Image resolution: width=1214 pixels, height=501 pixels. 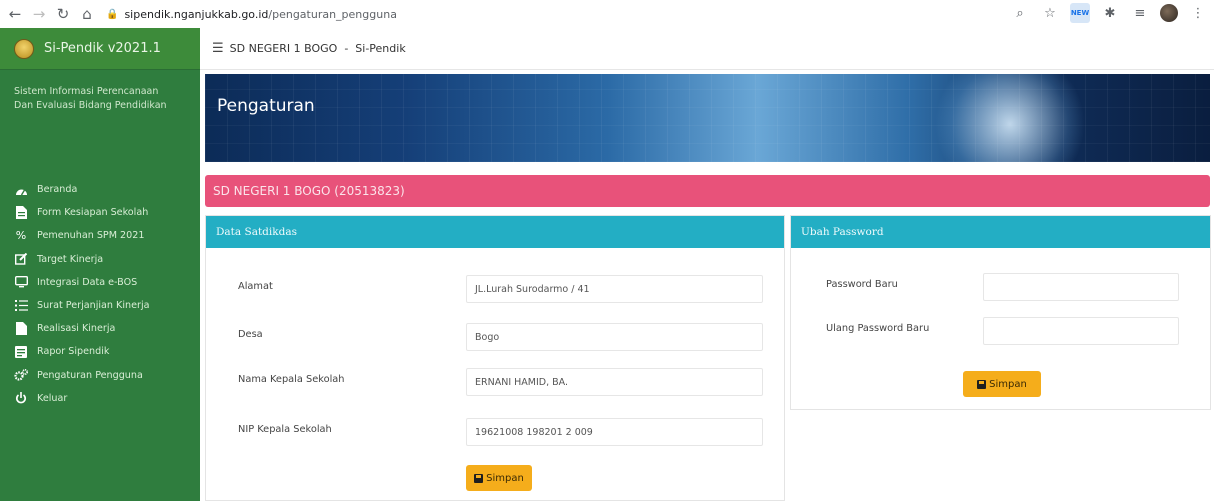 I want to click on extension-new-icon: NEW, so click(x=1080, y=13).